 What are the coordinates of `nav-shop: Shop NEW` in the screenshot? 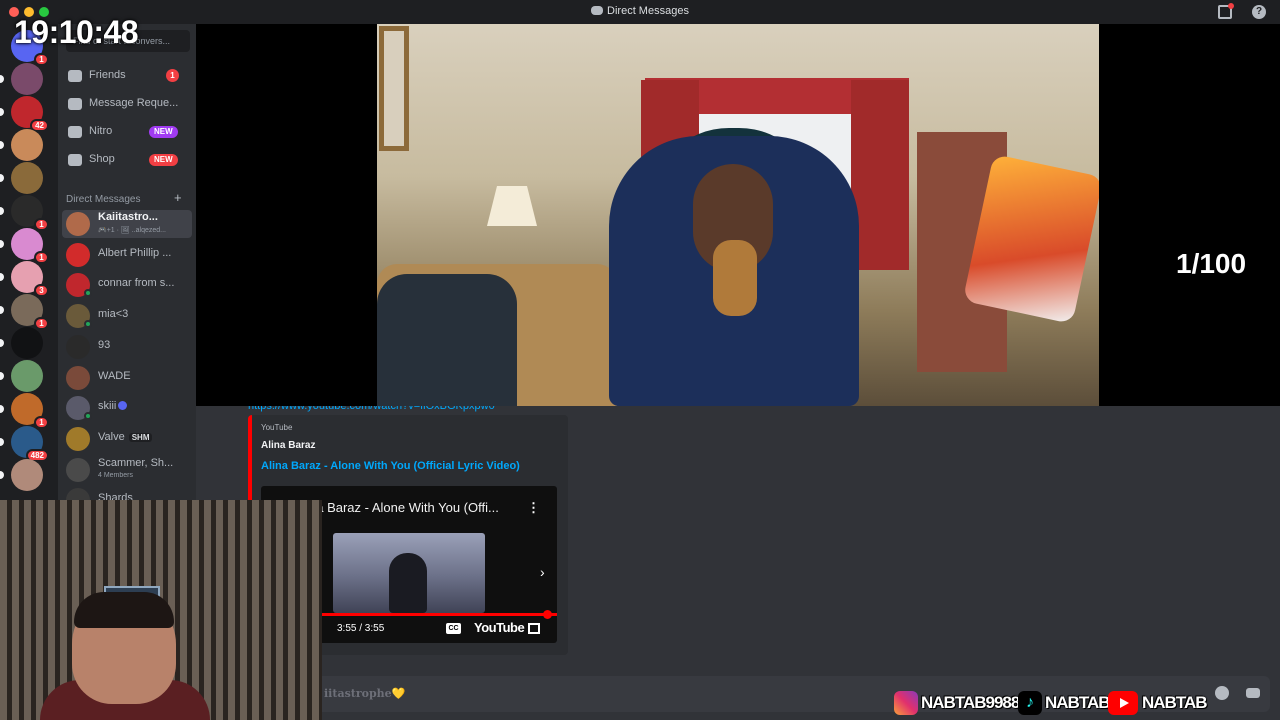 It's located at (127, 160).